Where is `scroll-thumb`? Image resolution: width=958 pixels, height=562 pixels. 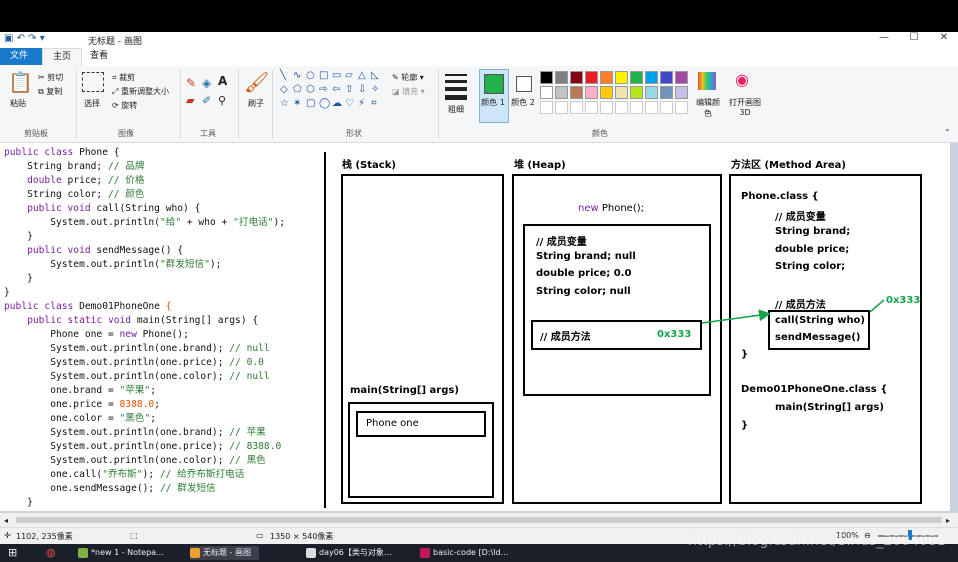
scroll-thumb is located at coordinates (479, 520).